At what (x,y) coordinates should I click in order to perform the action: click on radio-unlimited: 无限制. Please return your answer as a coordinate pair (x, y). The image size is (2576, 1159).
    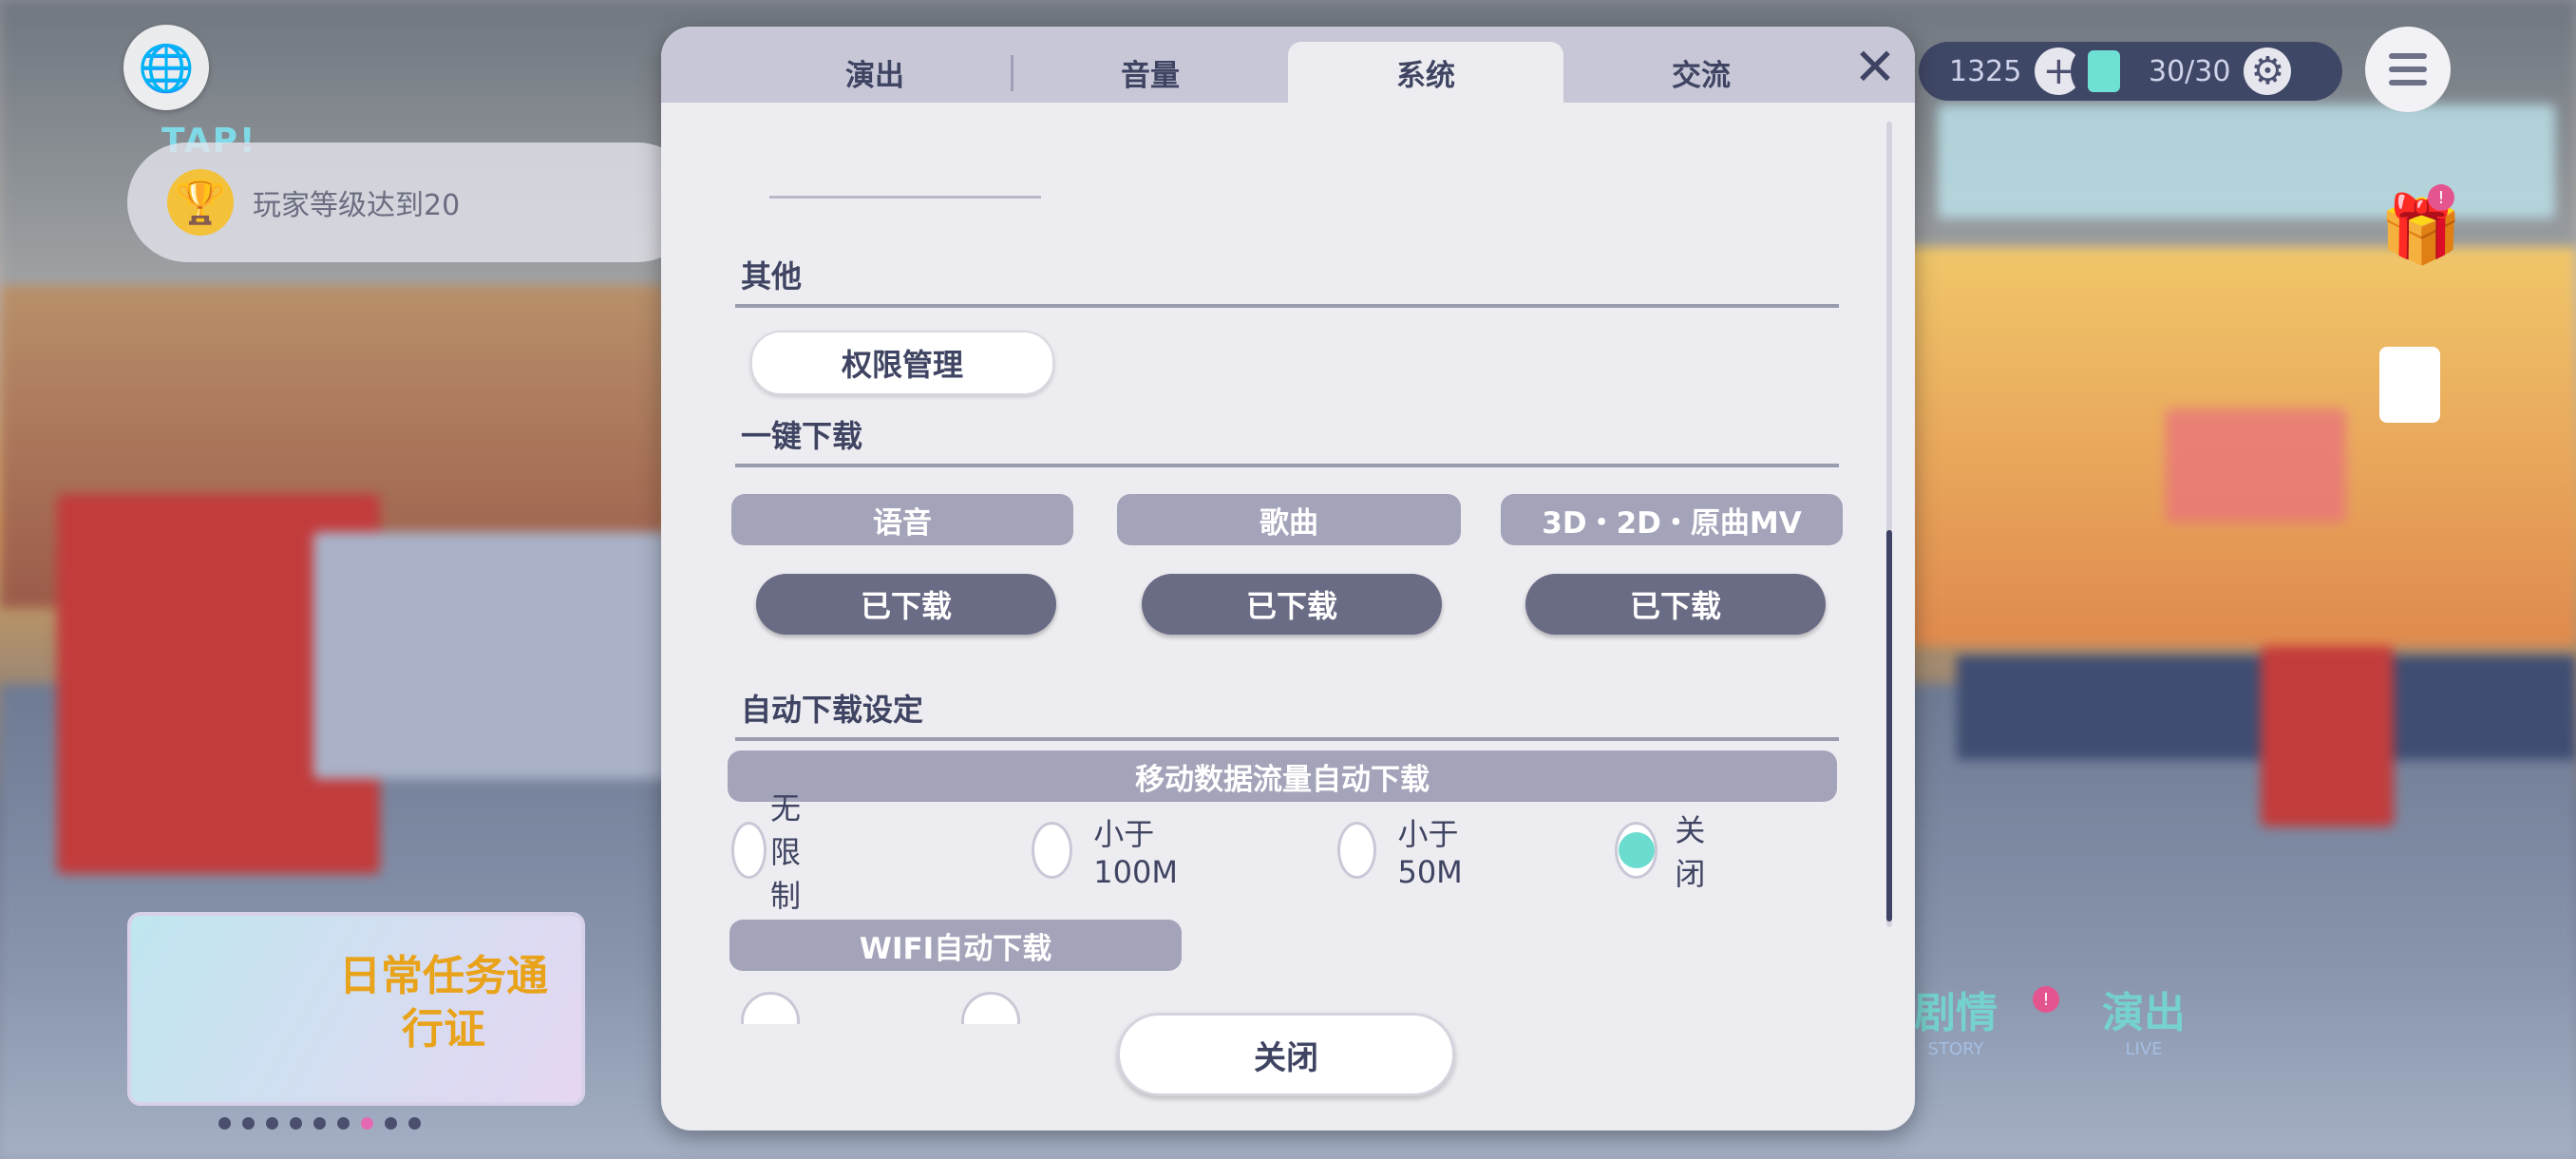
    Looking at the image, I should click on (777, 852).